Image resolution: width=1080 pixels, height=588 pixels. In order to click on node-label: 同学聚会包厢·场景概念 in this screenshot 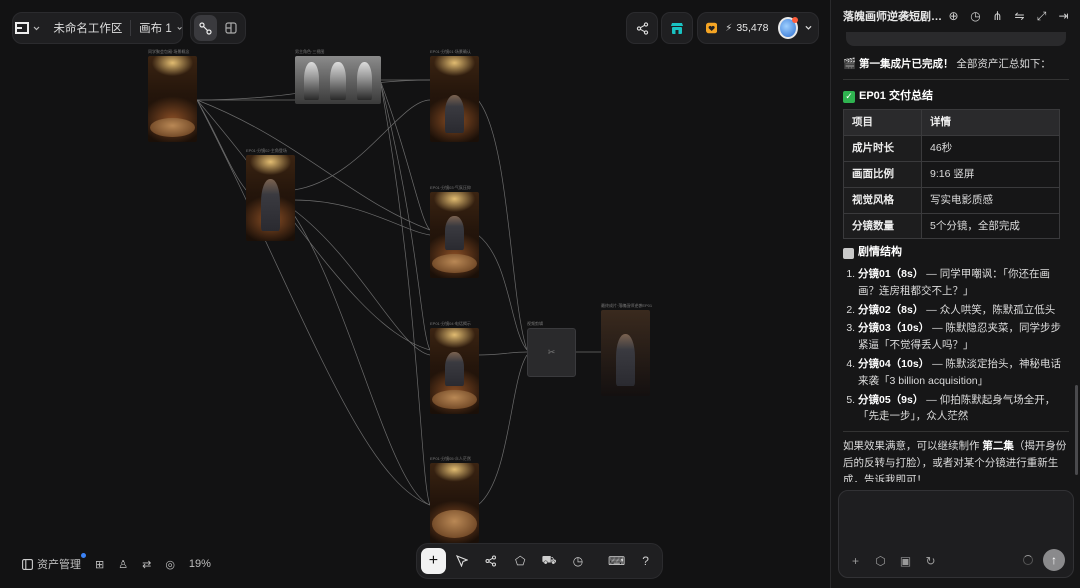, I will do `click(169, 51)`.